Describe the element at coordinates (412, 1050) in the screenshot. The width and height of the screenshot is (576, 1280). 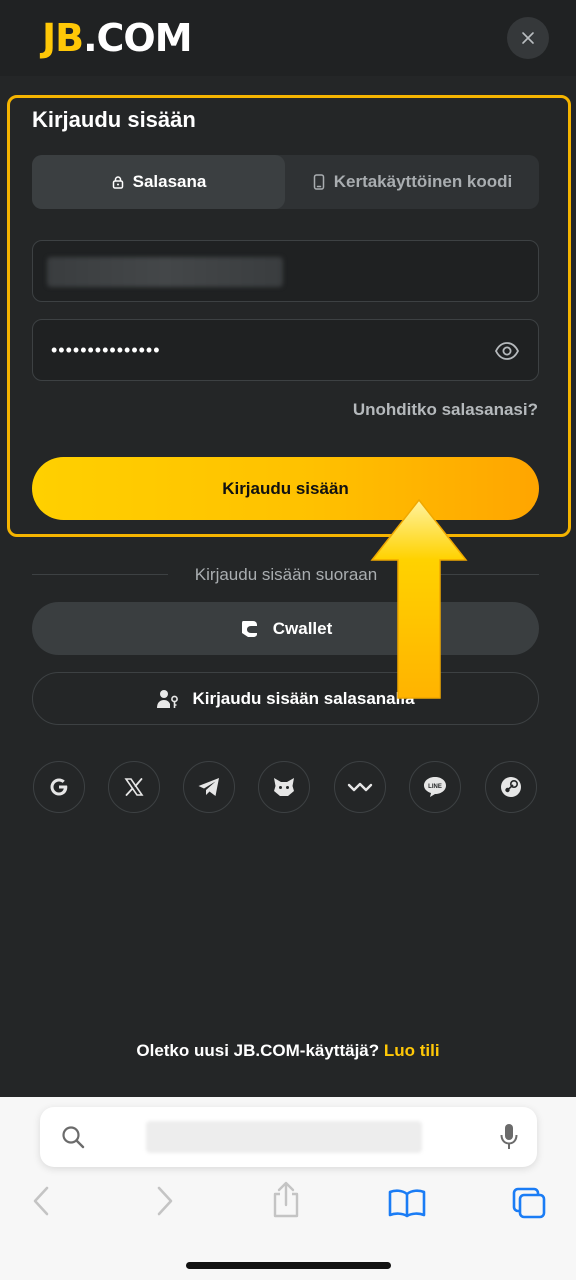
I see `signup-link: Luo tili` at that location.